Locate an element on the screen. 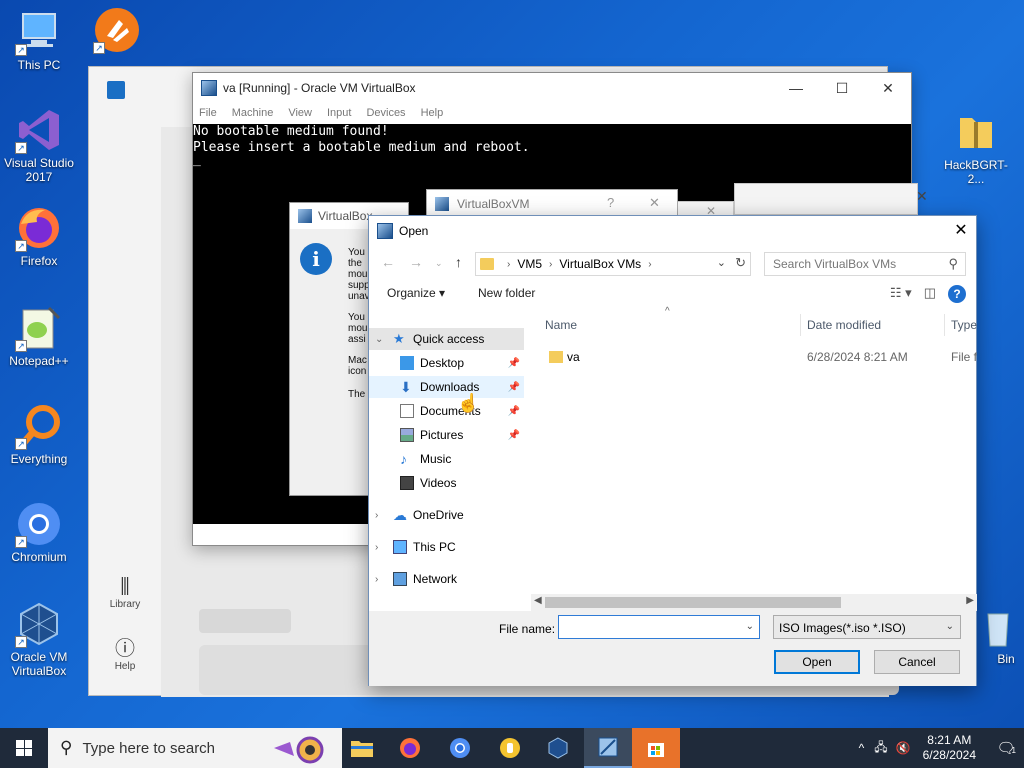 Image resolution: width=1024 pixels, height=768 pixels. nav-videos: Videos is located at coordinates (462, 483).